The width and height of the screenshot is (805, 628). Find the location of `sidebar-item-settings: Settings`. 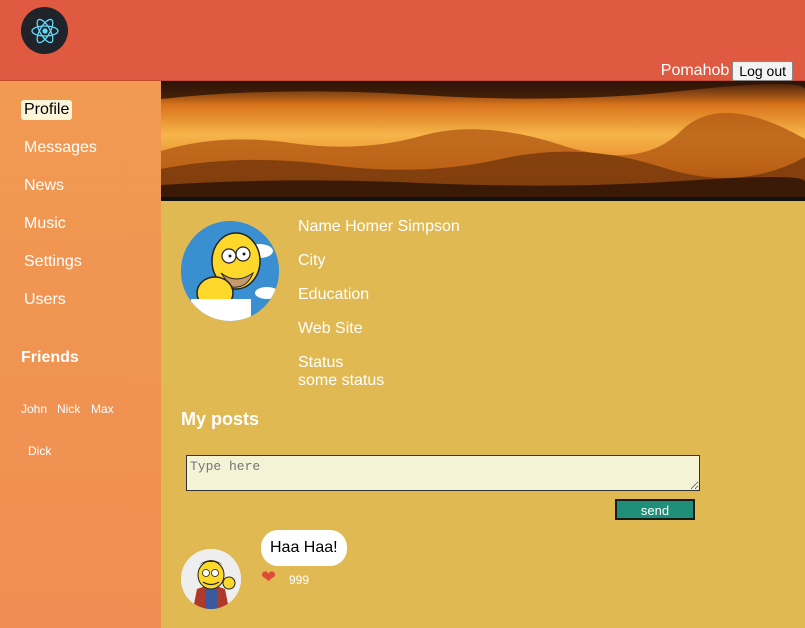

sidebar-item-settings: Settings is located at coordinates (53, 262).